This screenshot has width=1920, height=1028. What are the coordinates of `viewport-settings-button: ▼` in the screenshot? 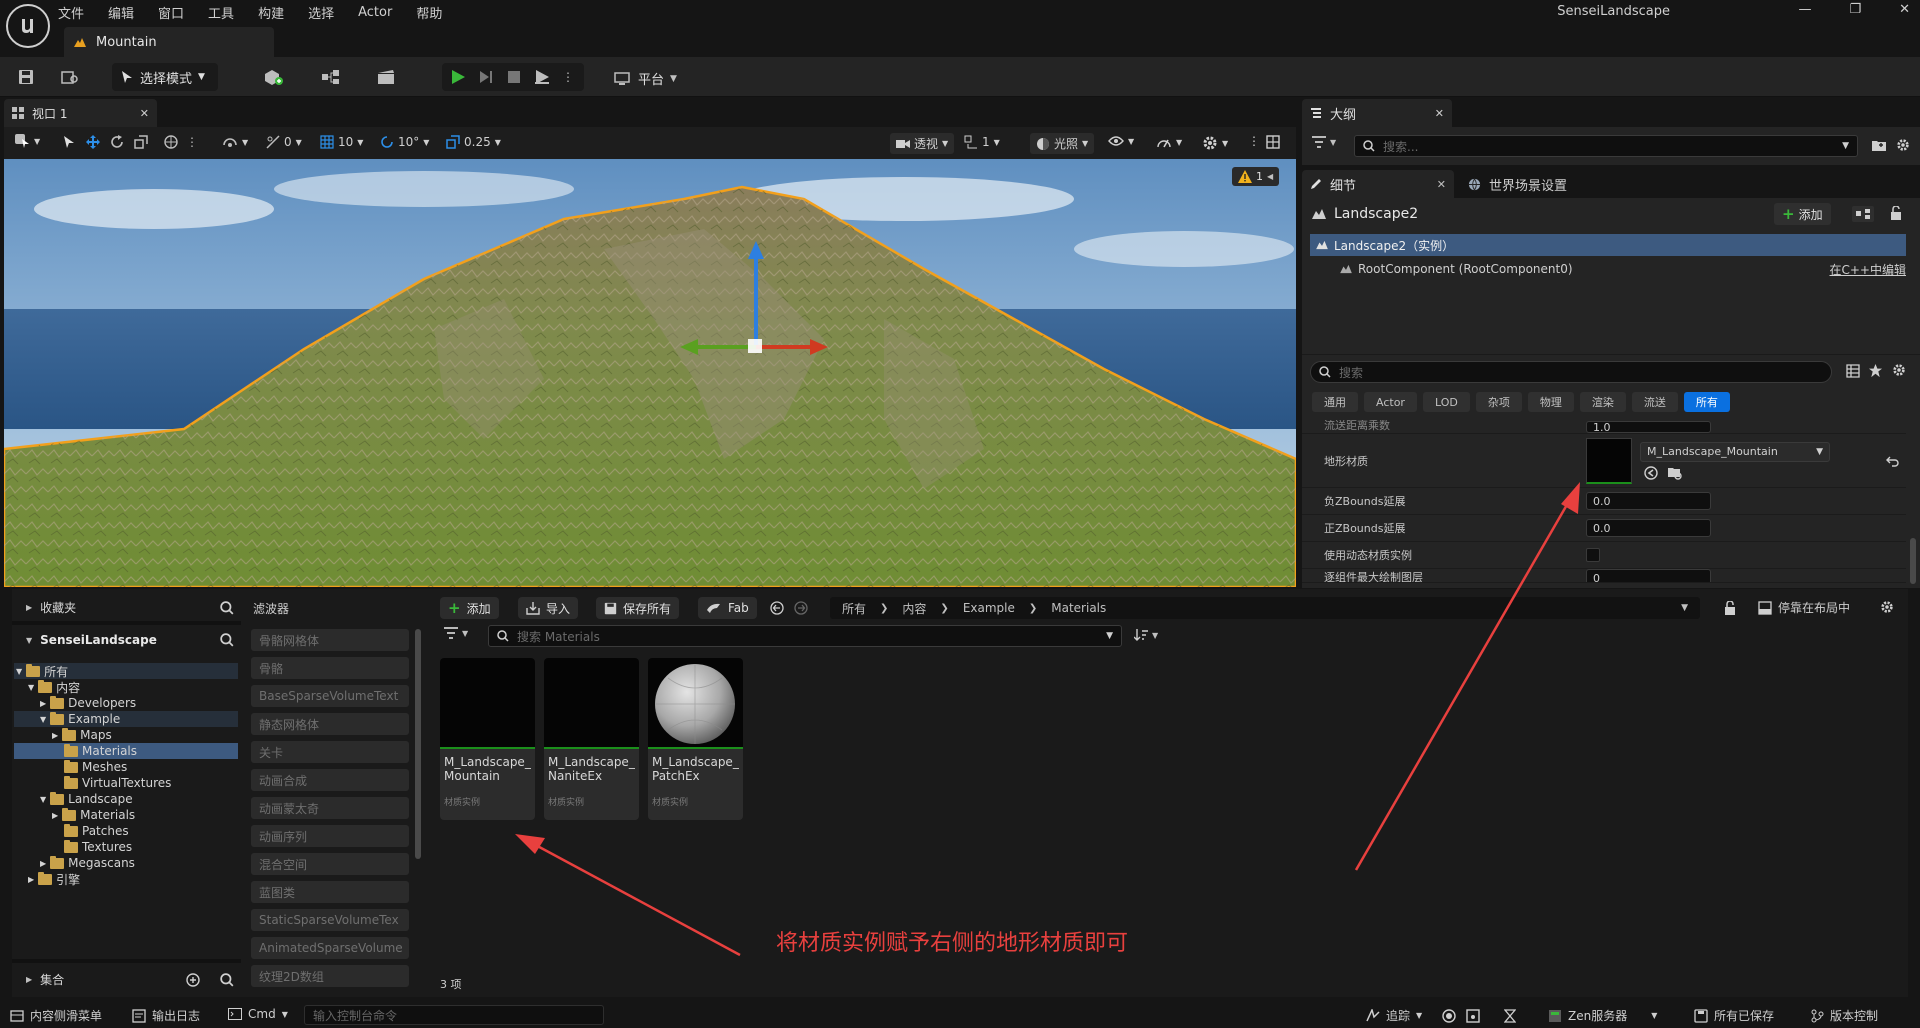 It's located at (1215, 143).